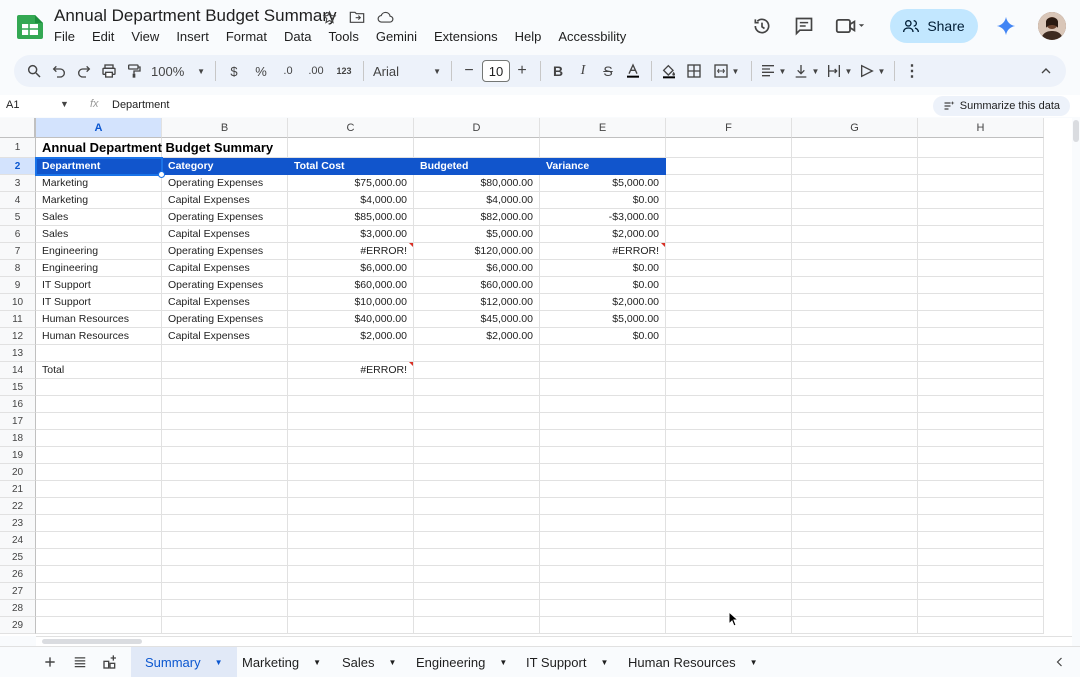 The width and height of the screenshot is (1080, 677). I want to click on row-header: 14, so click(18, 370).